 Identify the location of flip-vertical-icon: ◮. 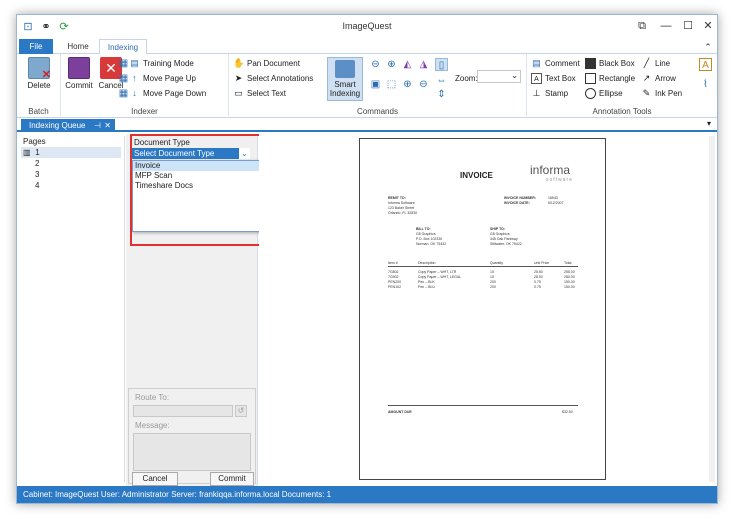
(423, 64).